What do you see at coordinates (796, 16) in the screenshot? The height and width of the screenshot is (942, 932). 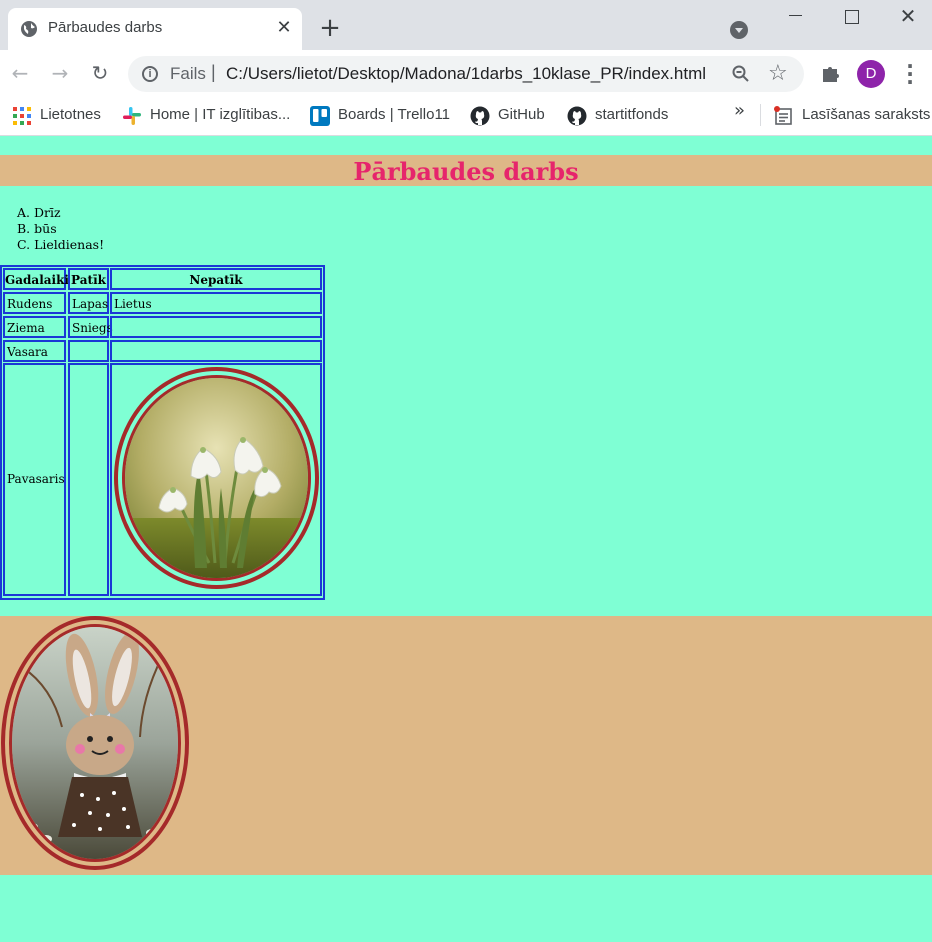 I see `minimize-button` at bounding box center [796, 16].